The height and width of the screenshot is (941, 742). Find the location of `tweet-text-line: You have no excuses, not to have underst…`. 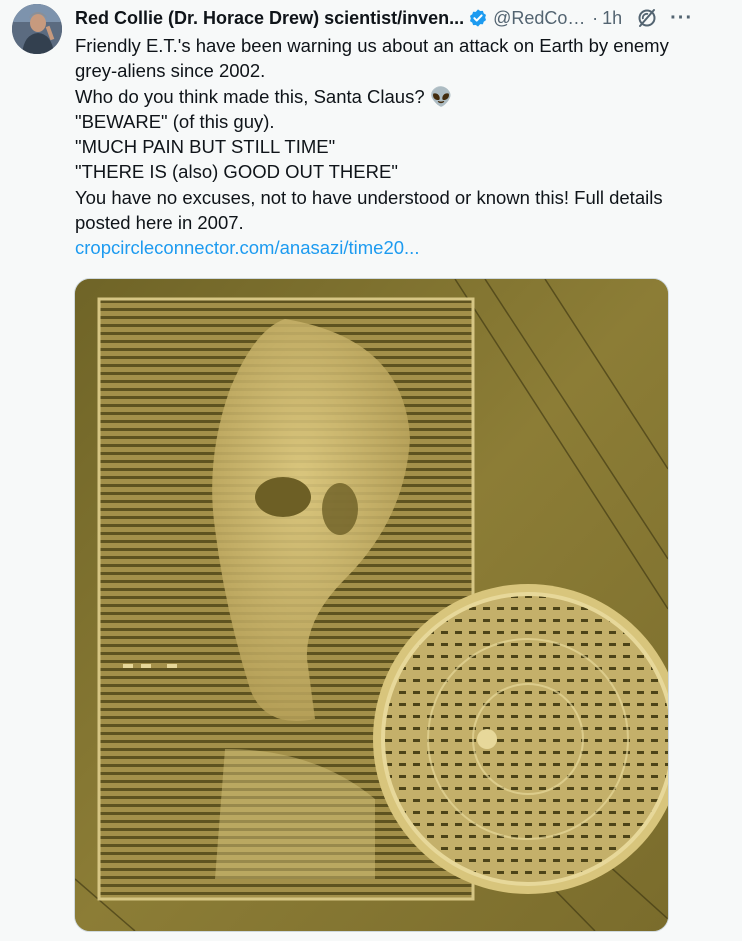

tweet-text-line: You have no excuses, not to have underst… is located at coordinates (369, 197).